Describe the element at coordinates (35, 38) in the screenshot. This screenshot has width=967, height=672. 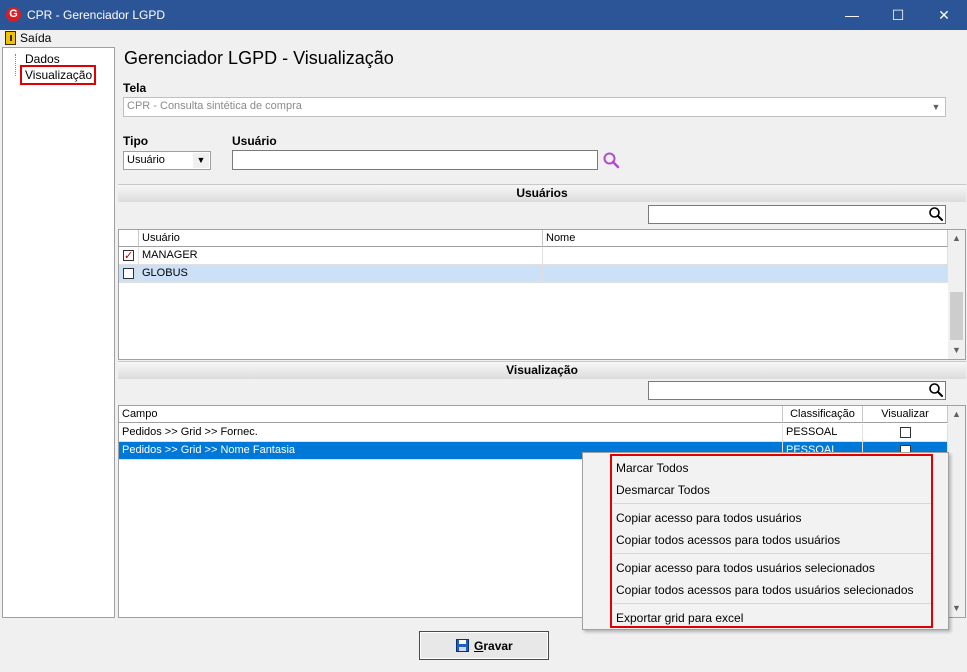
I see `menu-item-exit: Saída` at that location.